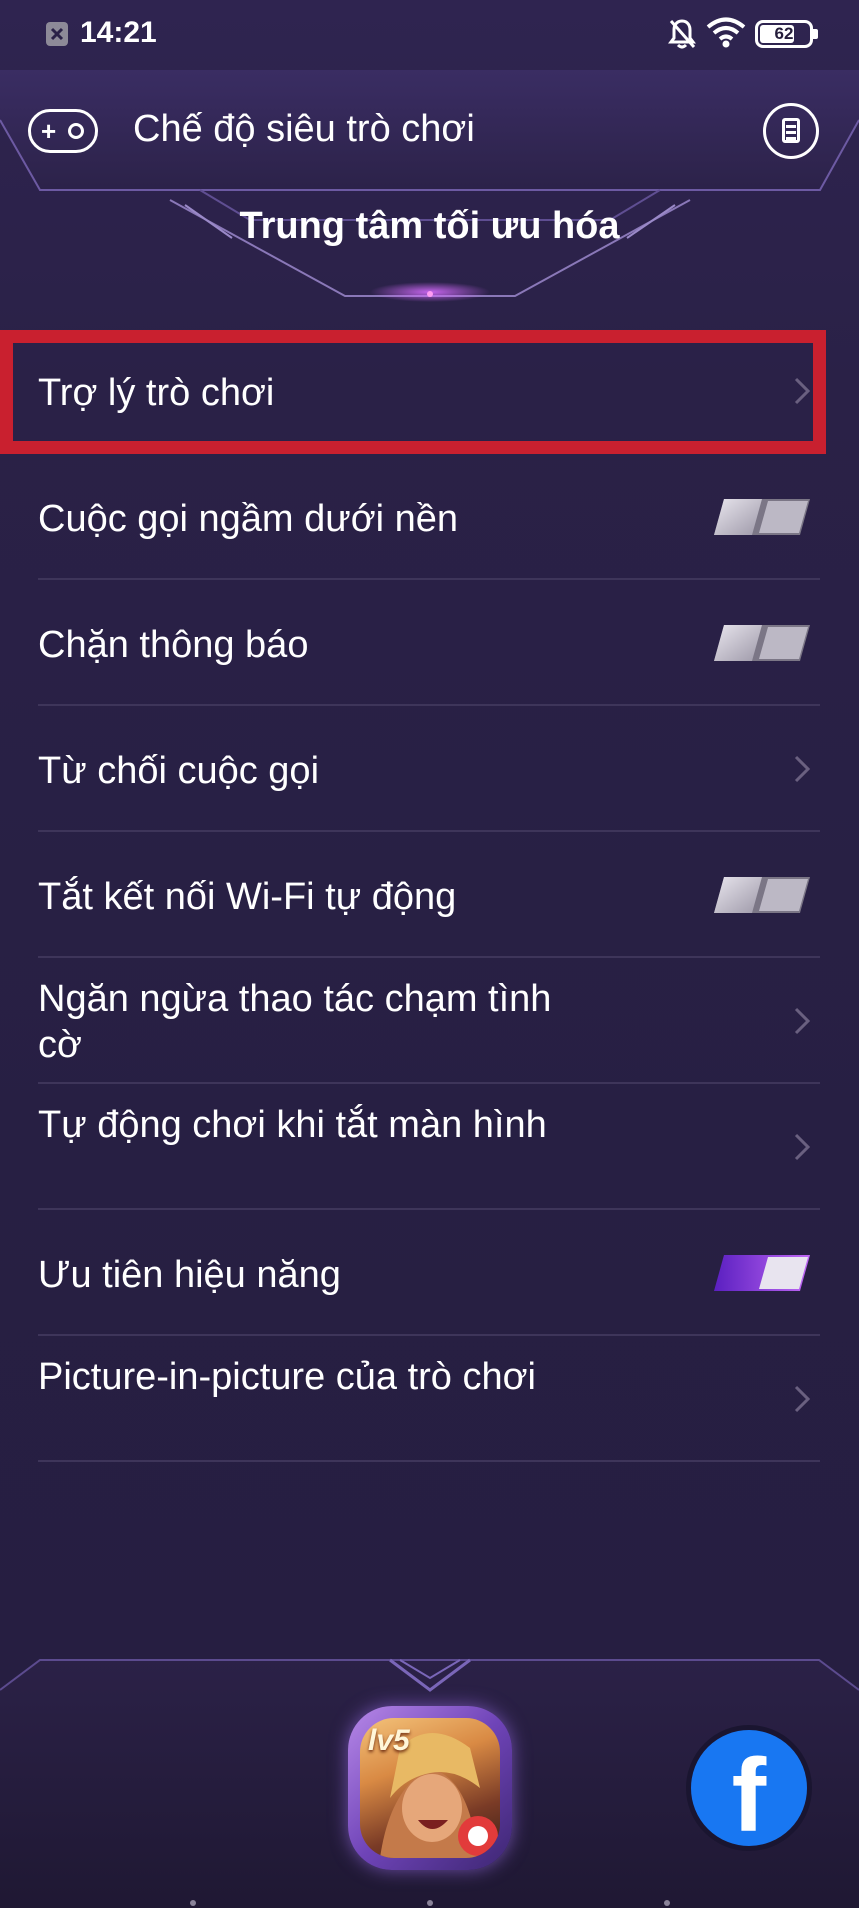  What do you see at coordinates (287, 1377) in the screenshot?
I see `setting-label: Picture-in-picture của trò chơi` at bounding box center [287, 1377].